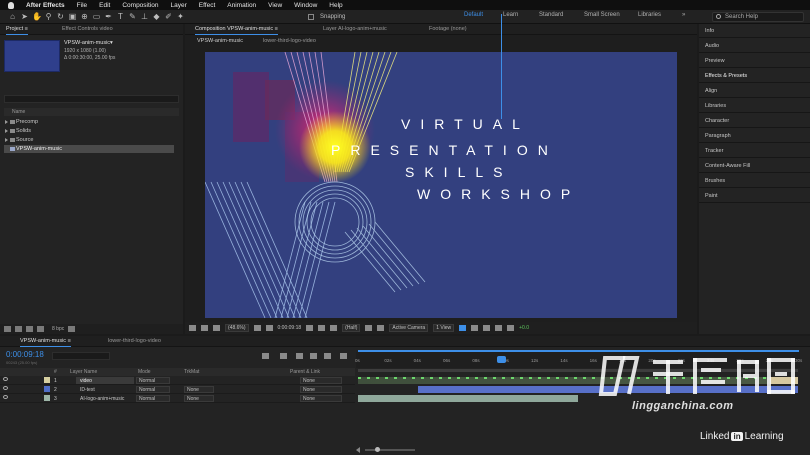  Describe the element at coordinates (132, 16) in the screenshot. I see `brush-tool-icon: ✎` at that location.